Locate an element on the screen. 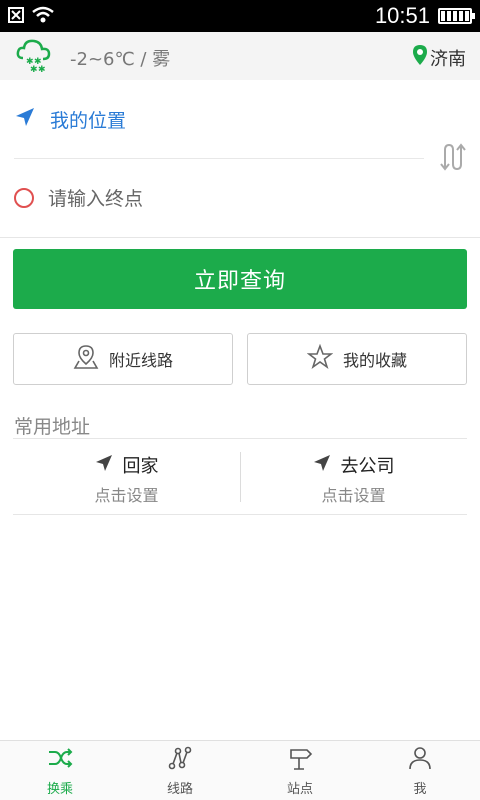 Image resolution: width=480 pixels, height=800 pixels. destination-field: 请输入终点 is located at coordinates (78, 197).